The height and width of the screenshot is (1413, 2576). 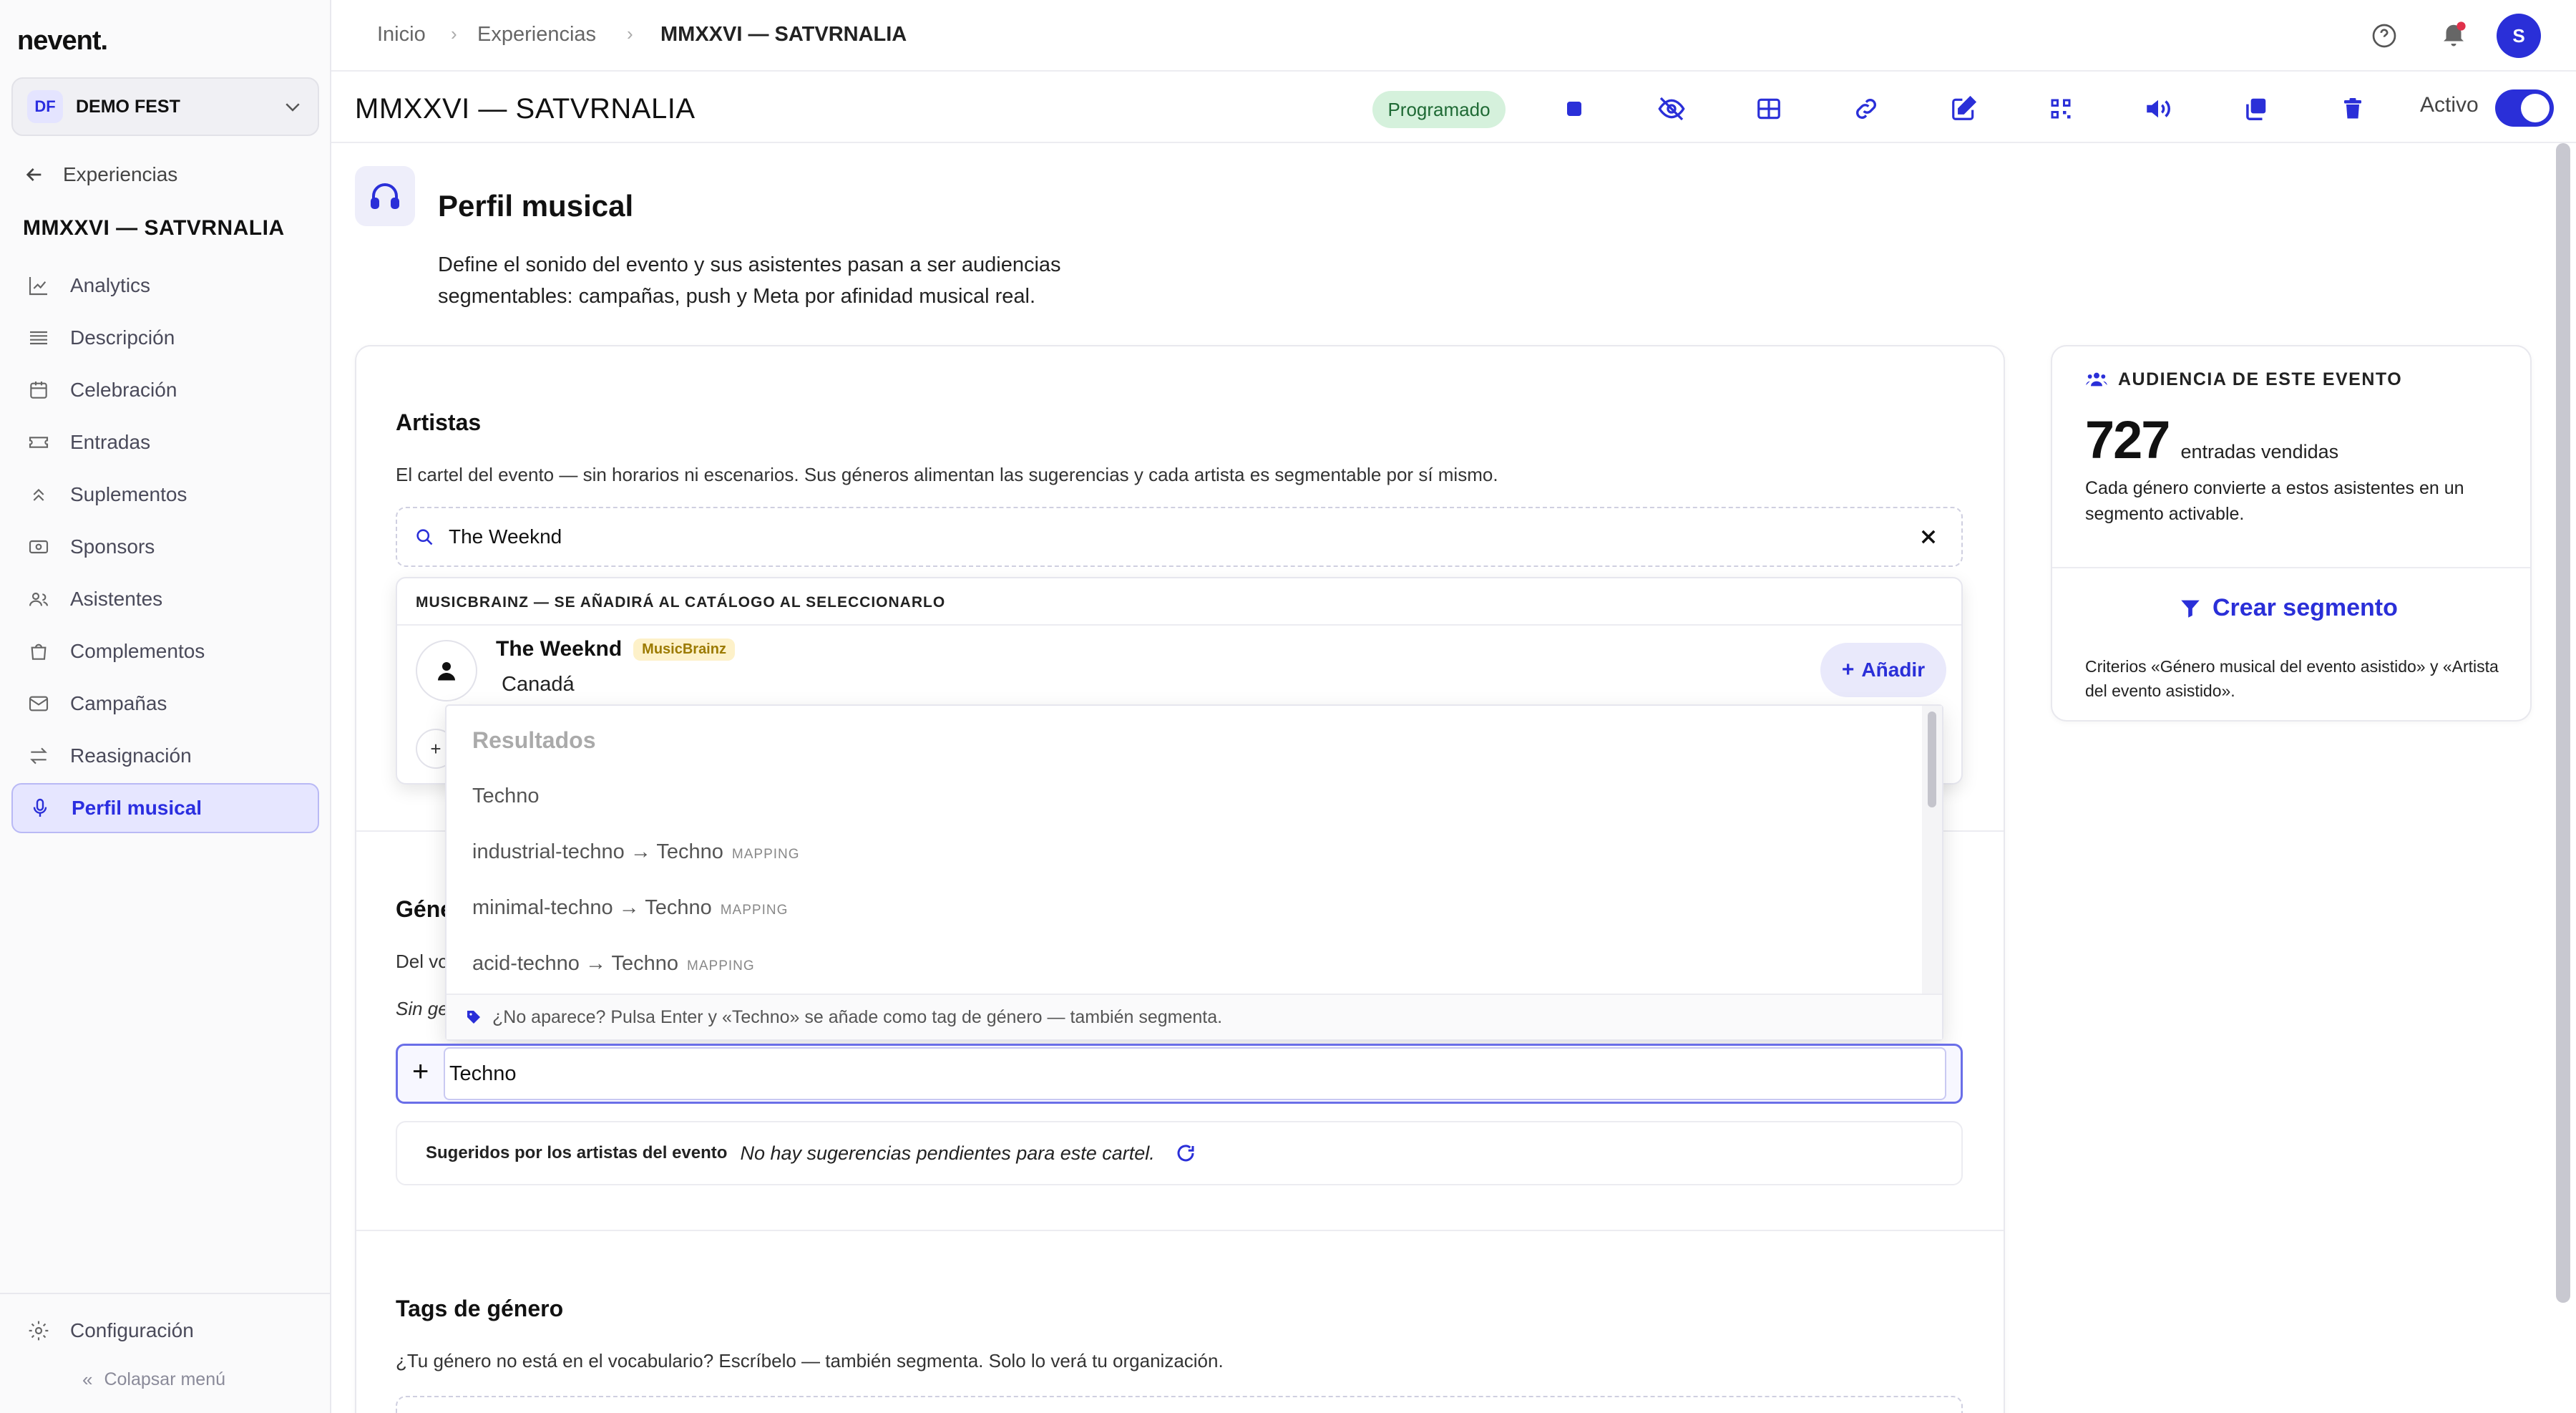 I want to click on arrow-left-icon, so click(x=34, y=174).